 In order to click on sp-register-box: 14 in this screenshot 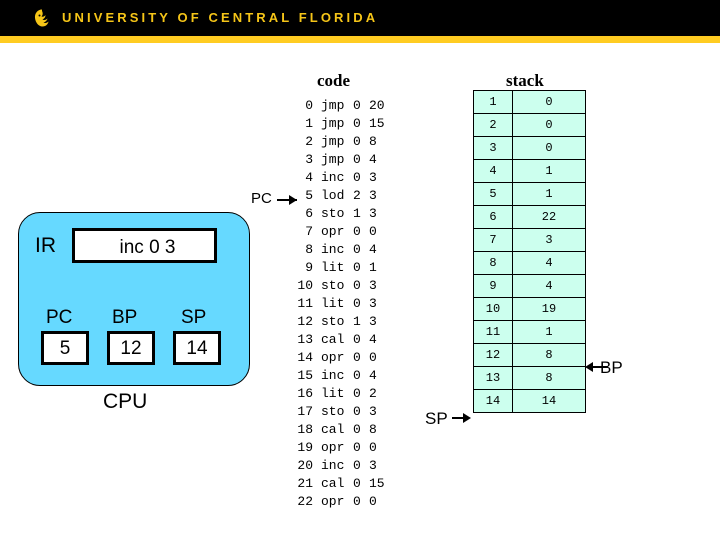, I will do `click(197, 348)`.